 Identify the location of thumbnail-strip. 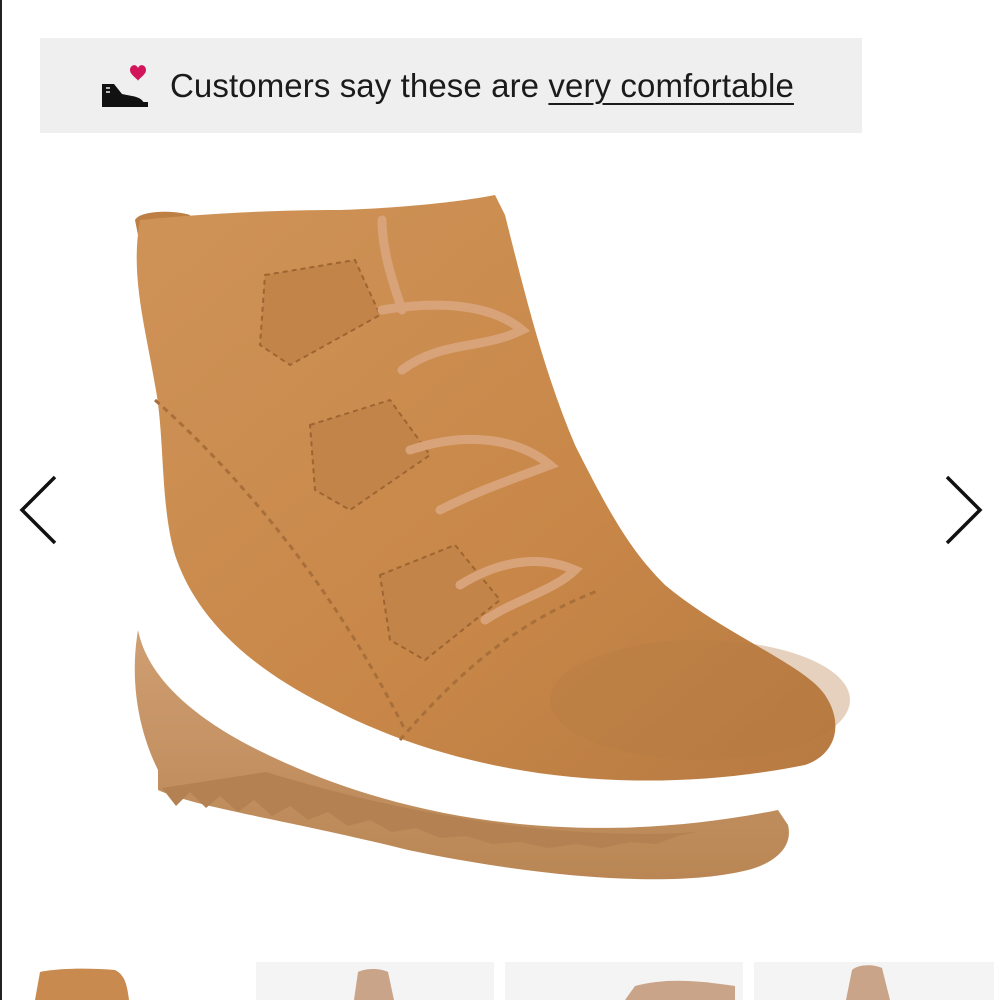
(500, 981).